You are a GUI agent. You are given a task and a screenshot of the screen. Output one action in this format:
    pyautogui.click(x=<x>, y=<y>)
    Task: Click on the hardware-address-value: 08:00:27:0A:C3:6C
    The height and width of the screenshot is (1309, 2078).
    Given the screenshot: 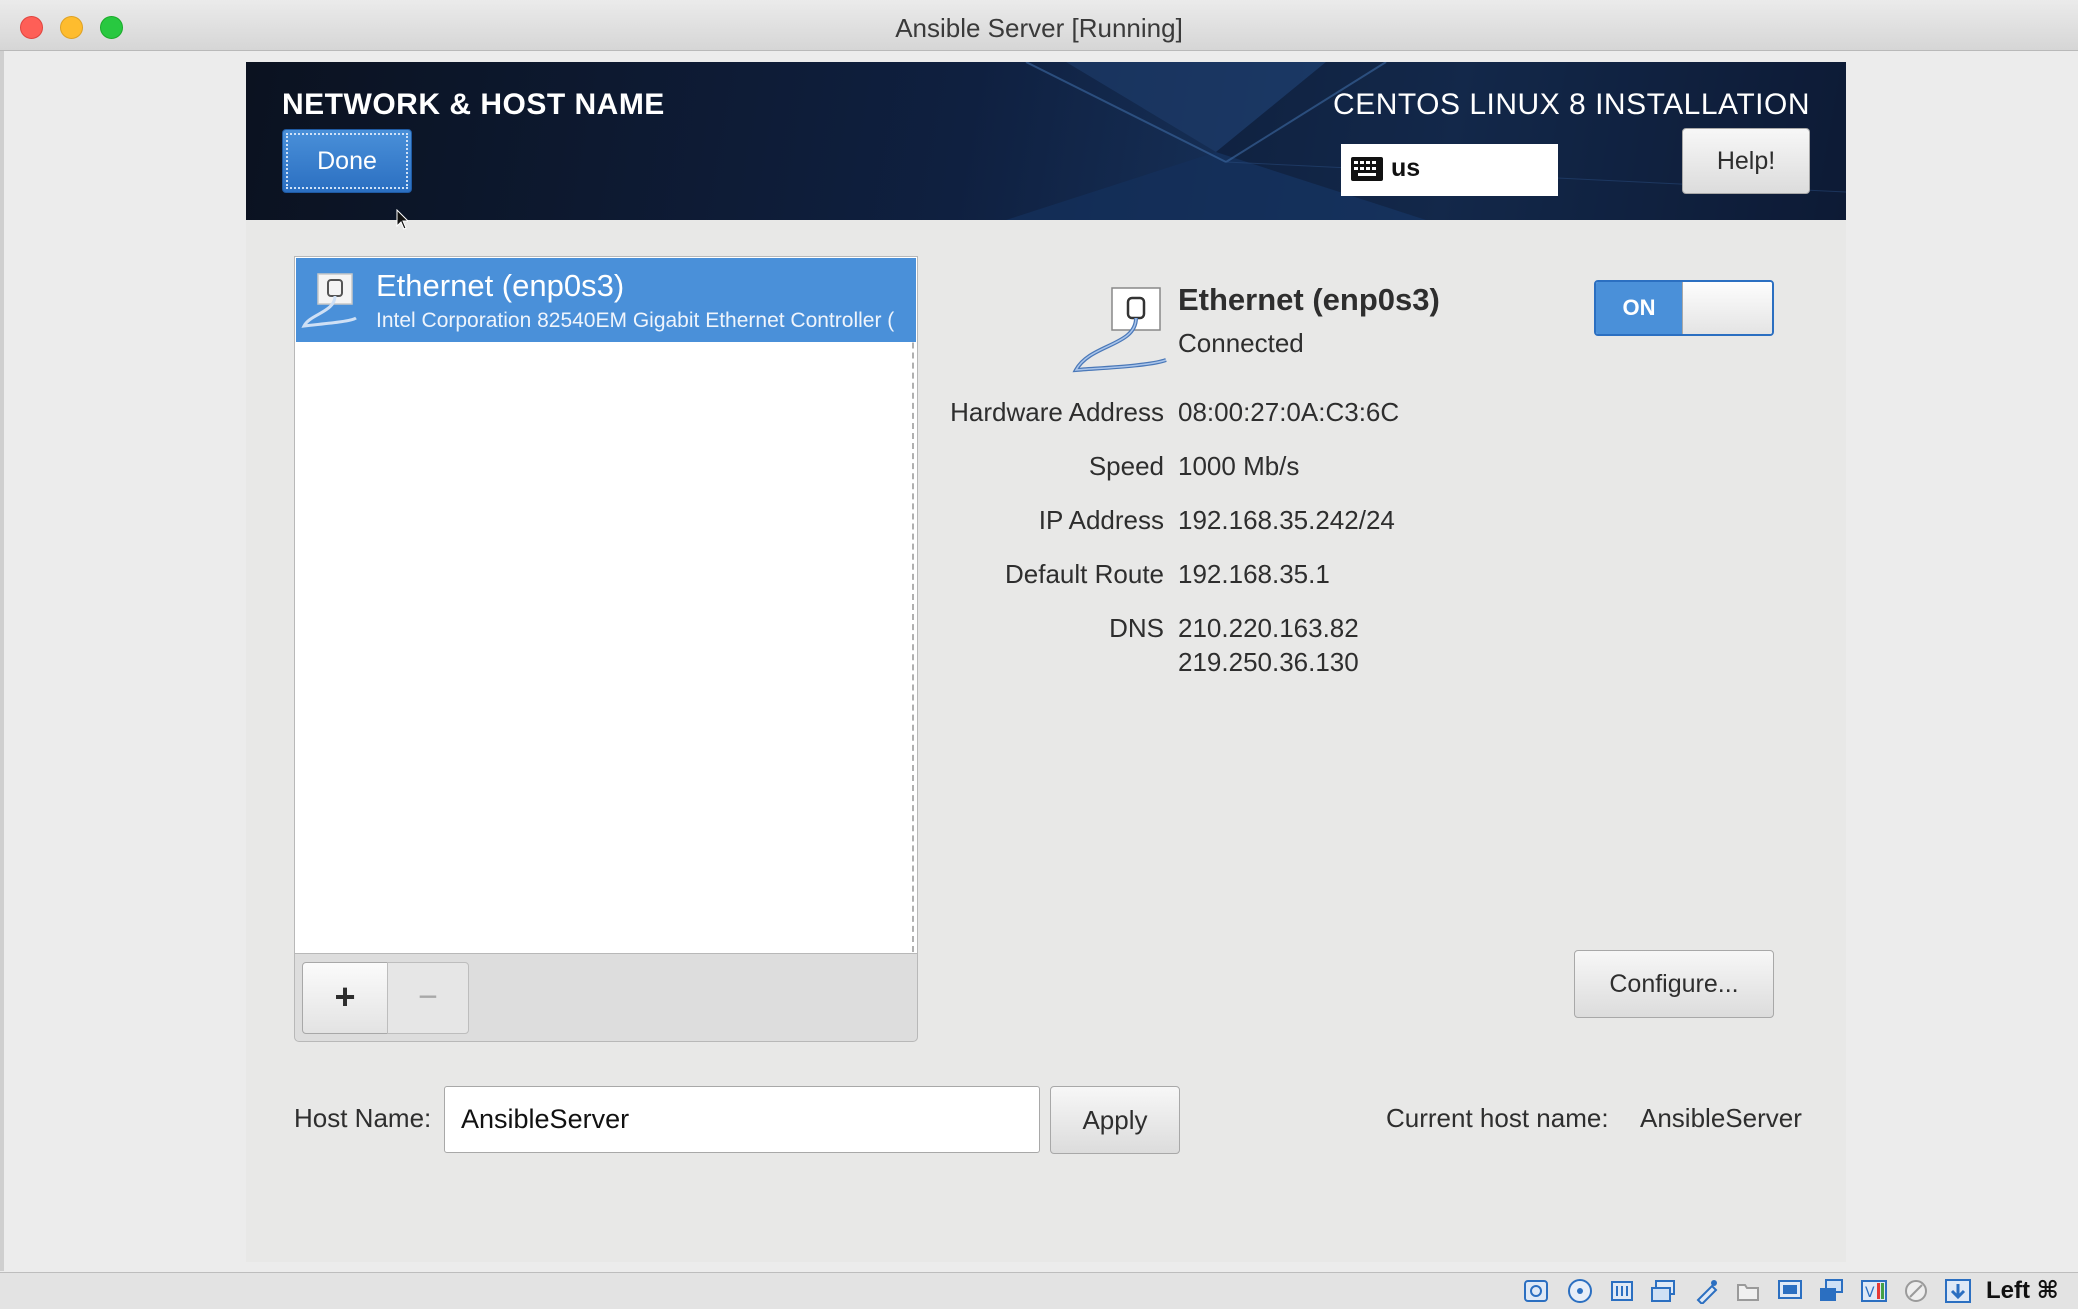 What is the action you would take?
    pyautogui.click(x=1289, y=412)
    